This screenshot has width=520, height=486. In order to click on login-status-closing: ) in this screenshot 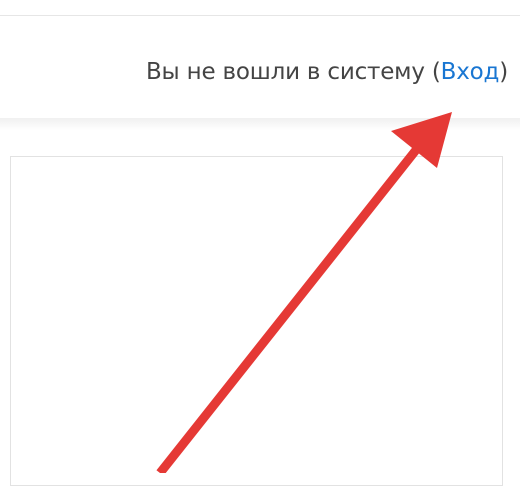, I will do `click(503, 72)`.